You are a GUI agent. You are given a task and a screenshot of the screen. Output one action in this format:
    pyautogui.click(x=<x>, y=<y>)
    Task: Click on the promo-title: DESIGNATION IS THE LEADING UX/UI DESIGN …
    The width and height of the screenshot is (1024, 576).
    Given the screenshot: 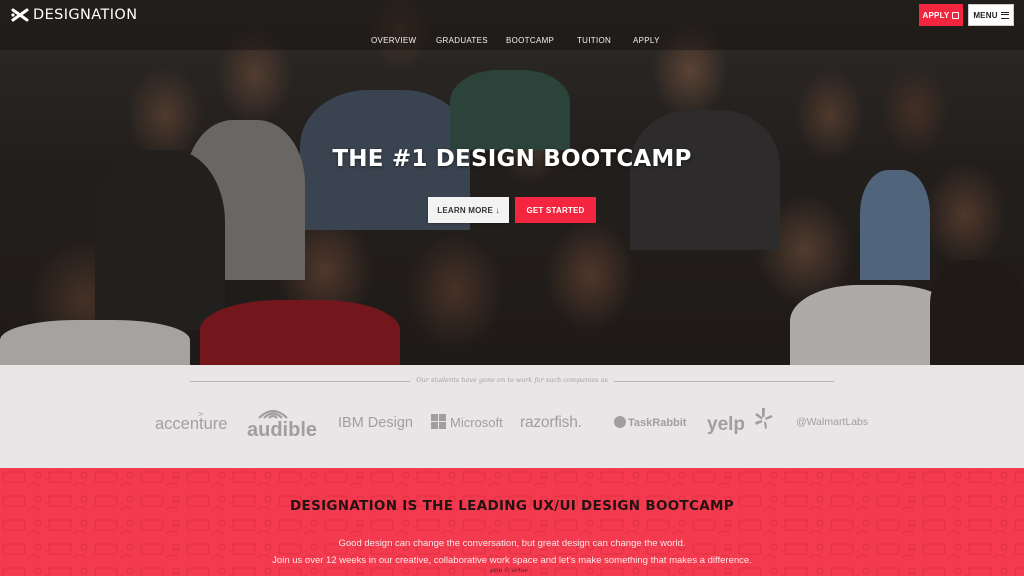 What is the action you would take?
    pyautogui.click(x=512, y=506)
    